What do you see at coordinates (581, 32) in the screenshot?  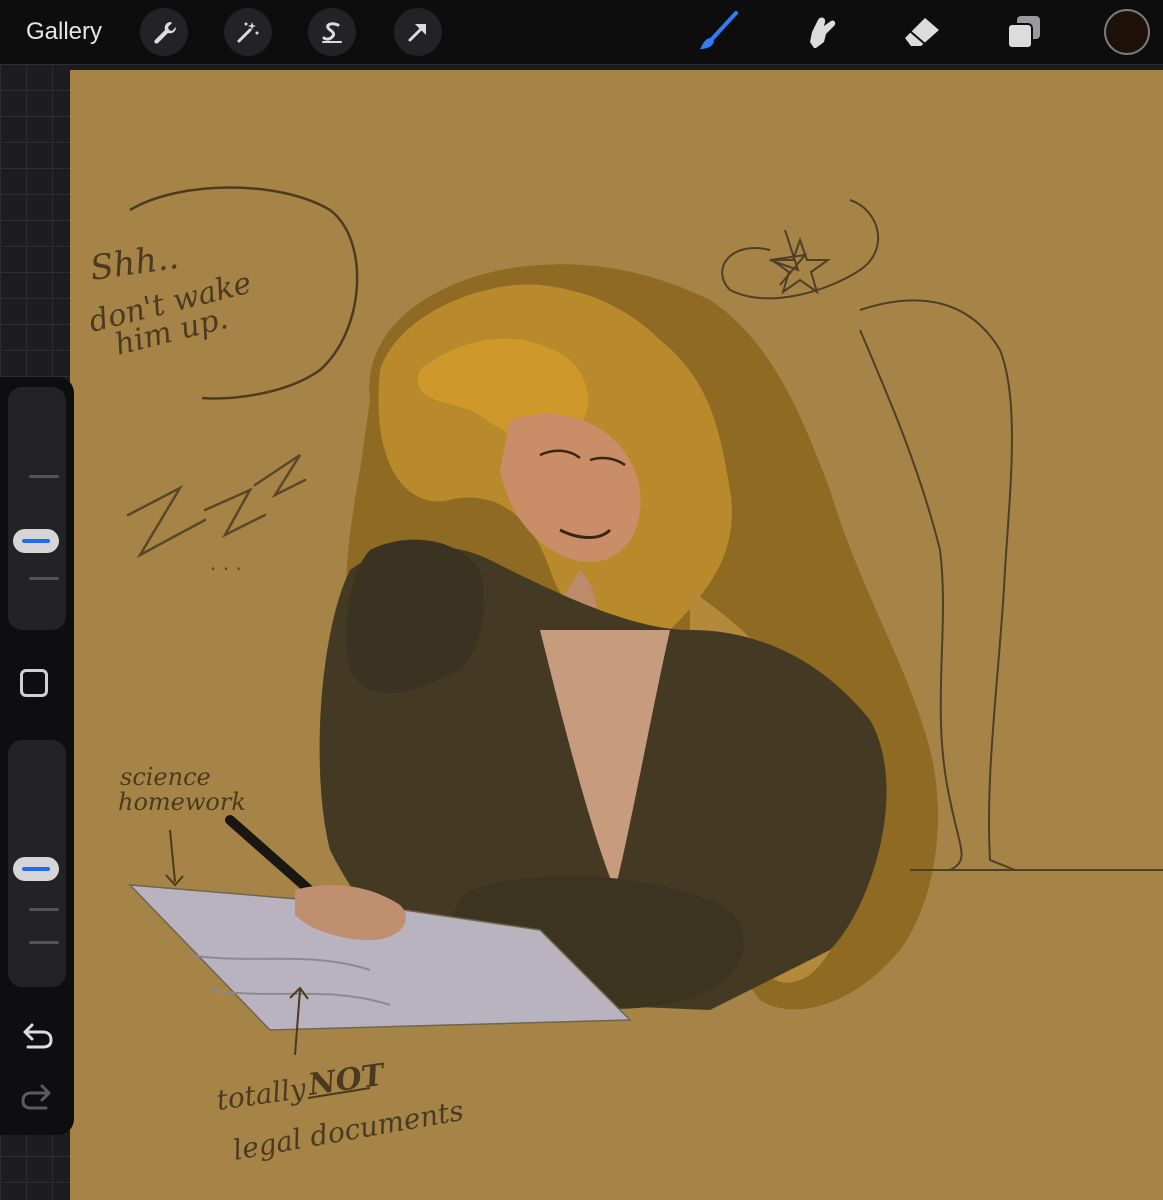 I see `top-toolbar: Gallery` at bounding box center [581, 32].